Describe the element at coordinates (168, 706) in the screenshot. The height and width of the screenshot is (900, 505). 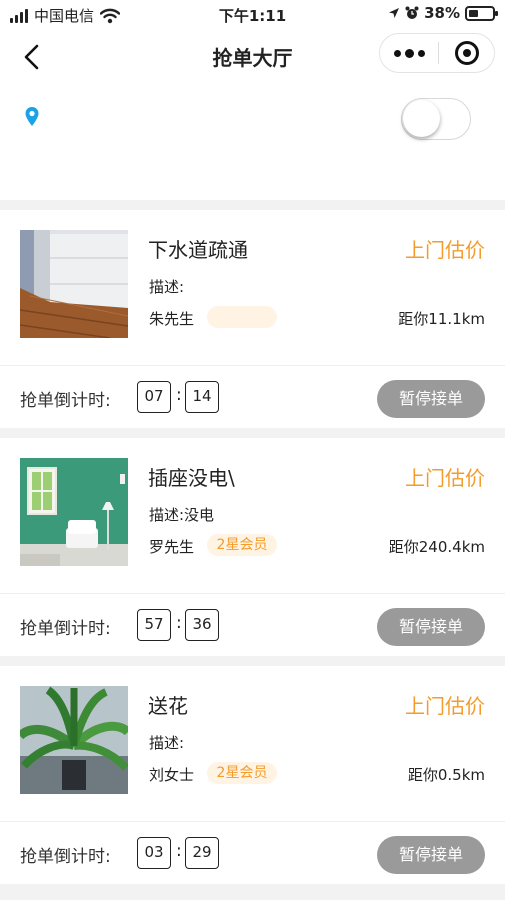
I see `order-title: 送花` at that location.